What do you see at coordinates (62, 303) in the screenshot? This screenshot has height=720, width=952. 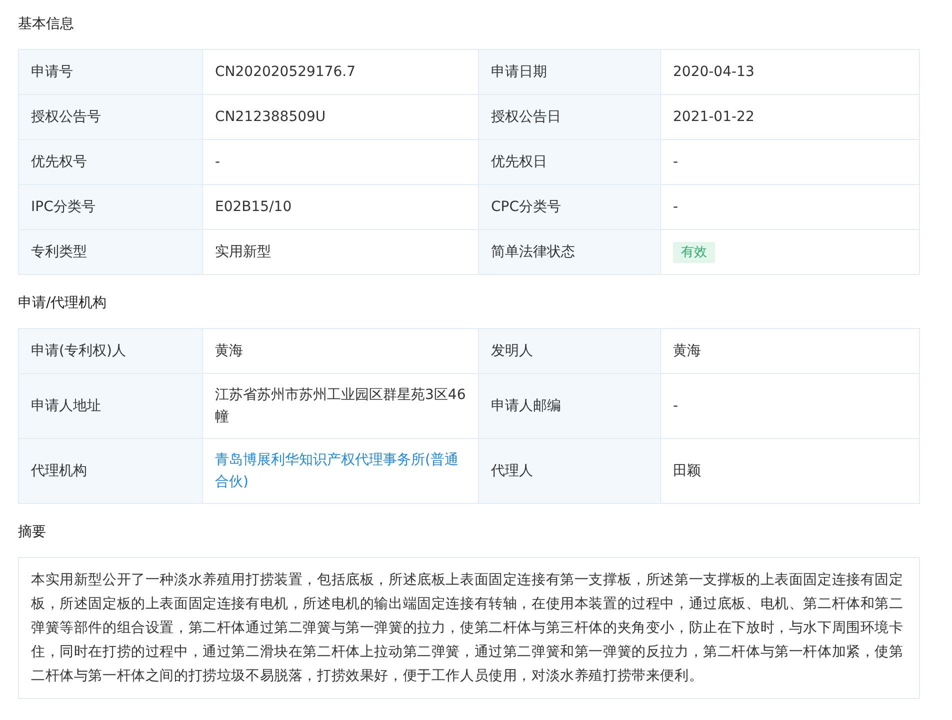 I see `section-title: 申请/代理机构` at bounding box center [62, 303].